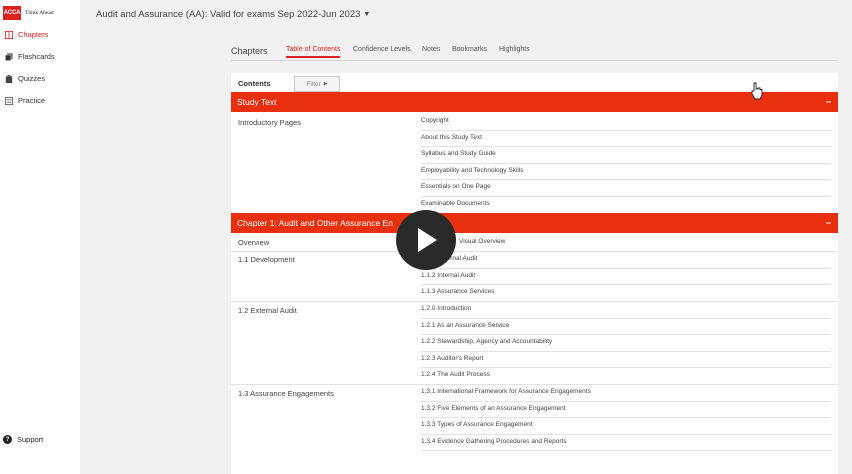  I want to click on caret-down-icon: ▼, so click(367, 14).